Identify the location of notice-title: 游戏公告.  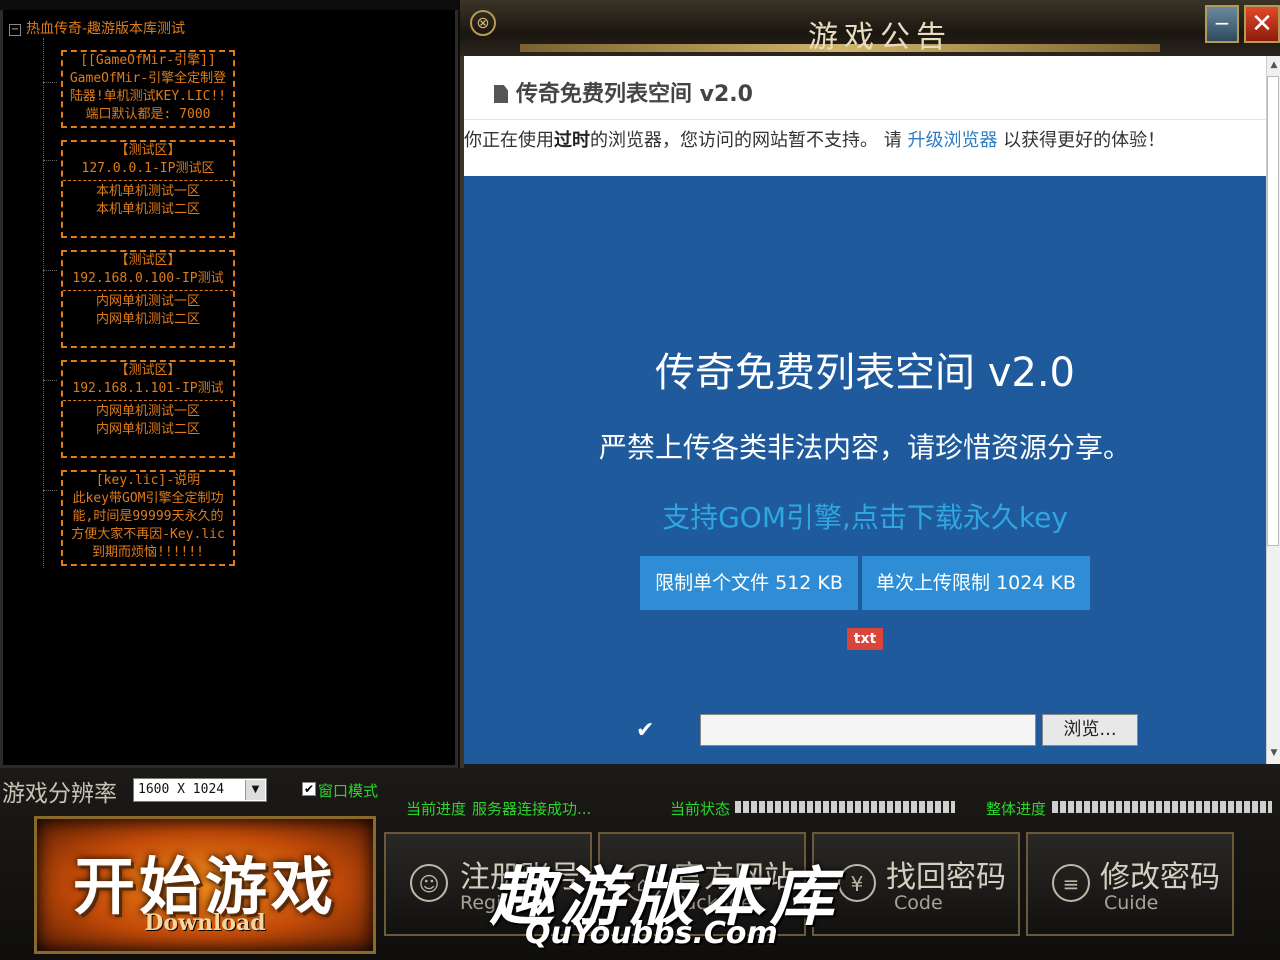
(880, 37).